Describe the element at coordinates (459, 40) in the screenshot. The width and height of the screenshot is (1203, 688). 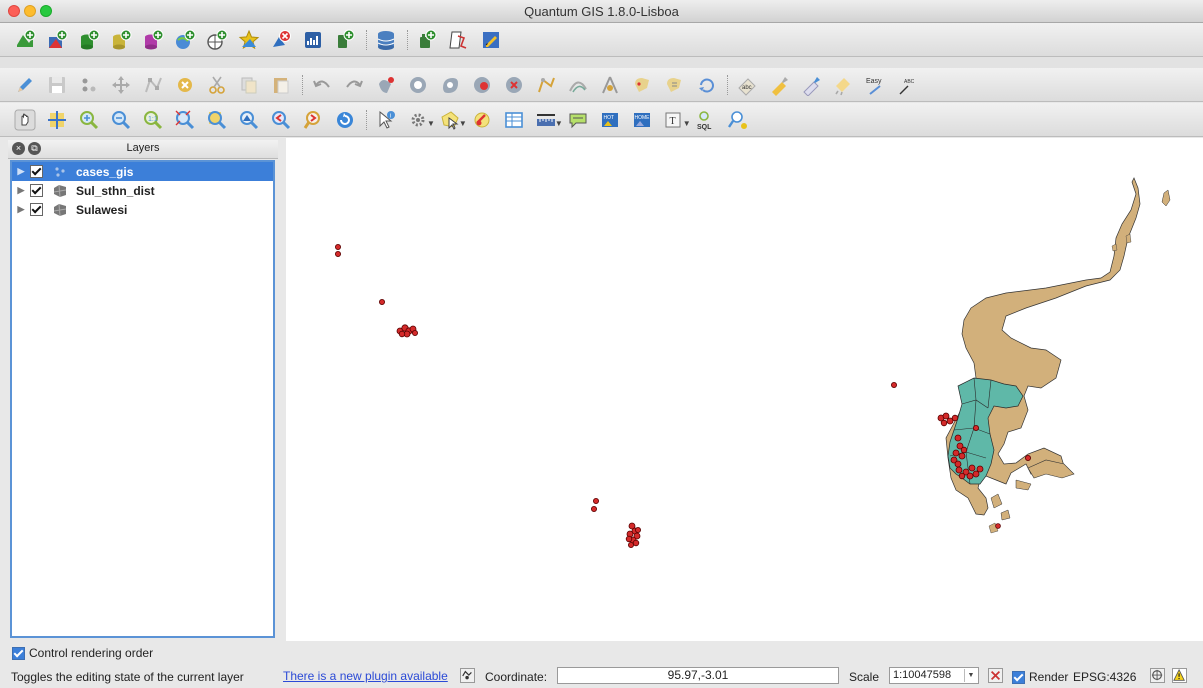
I see `python-console-icon` at that location.